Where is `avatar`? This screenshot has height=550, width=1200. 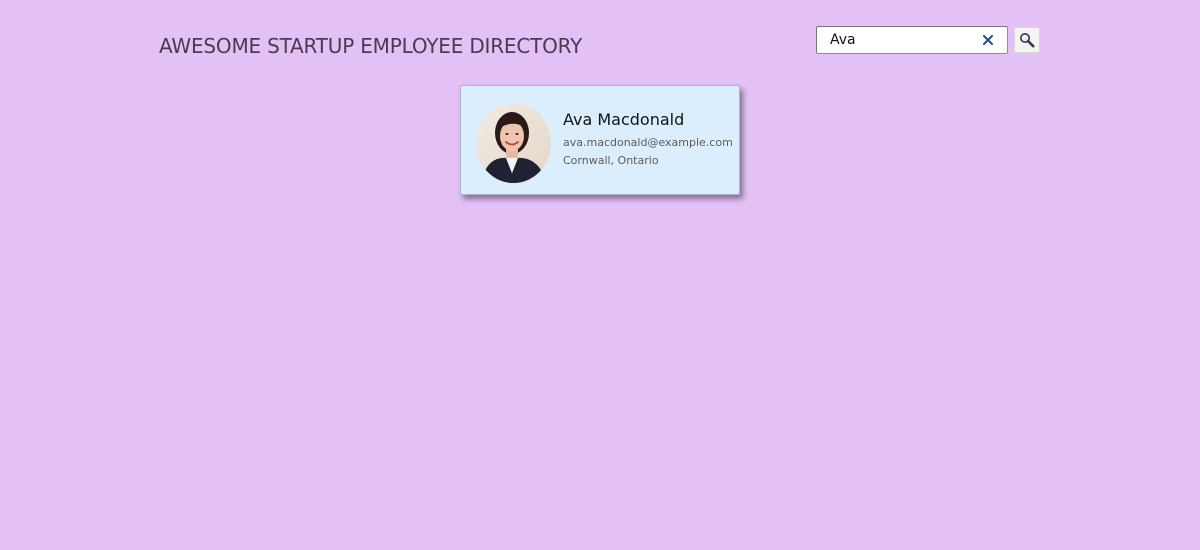
avatar is located at coordinates (513, 143).